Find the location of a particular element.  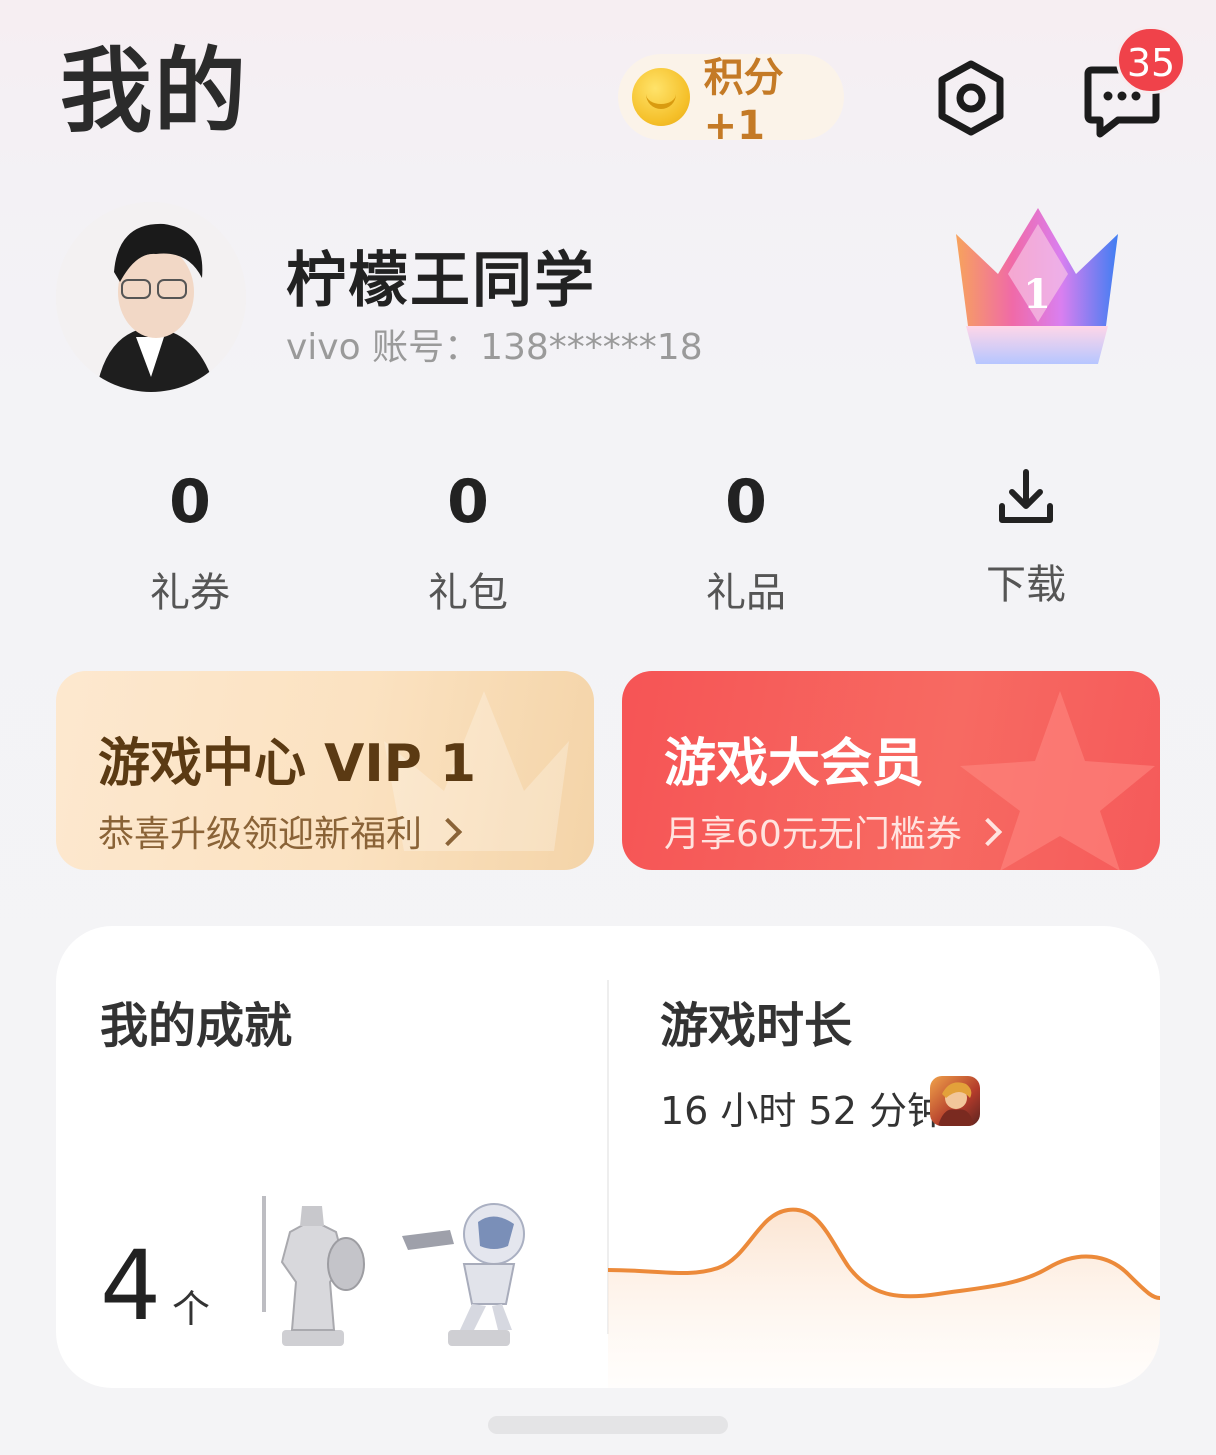

member-title: 游戏大会员 is located at coordinates (794, 764).